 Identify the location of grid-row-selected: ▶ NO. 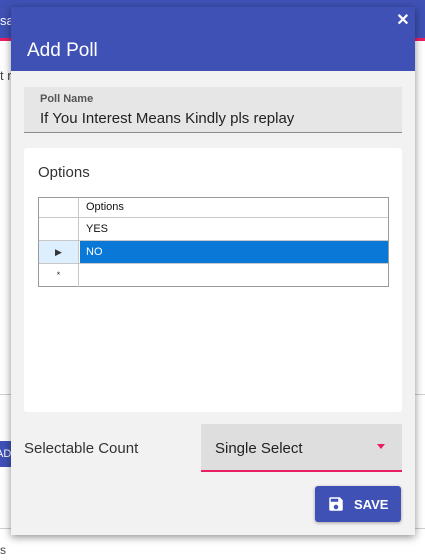
(213, 252).